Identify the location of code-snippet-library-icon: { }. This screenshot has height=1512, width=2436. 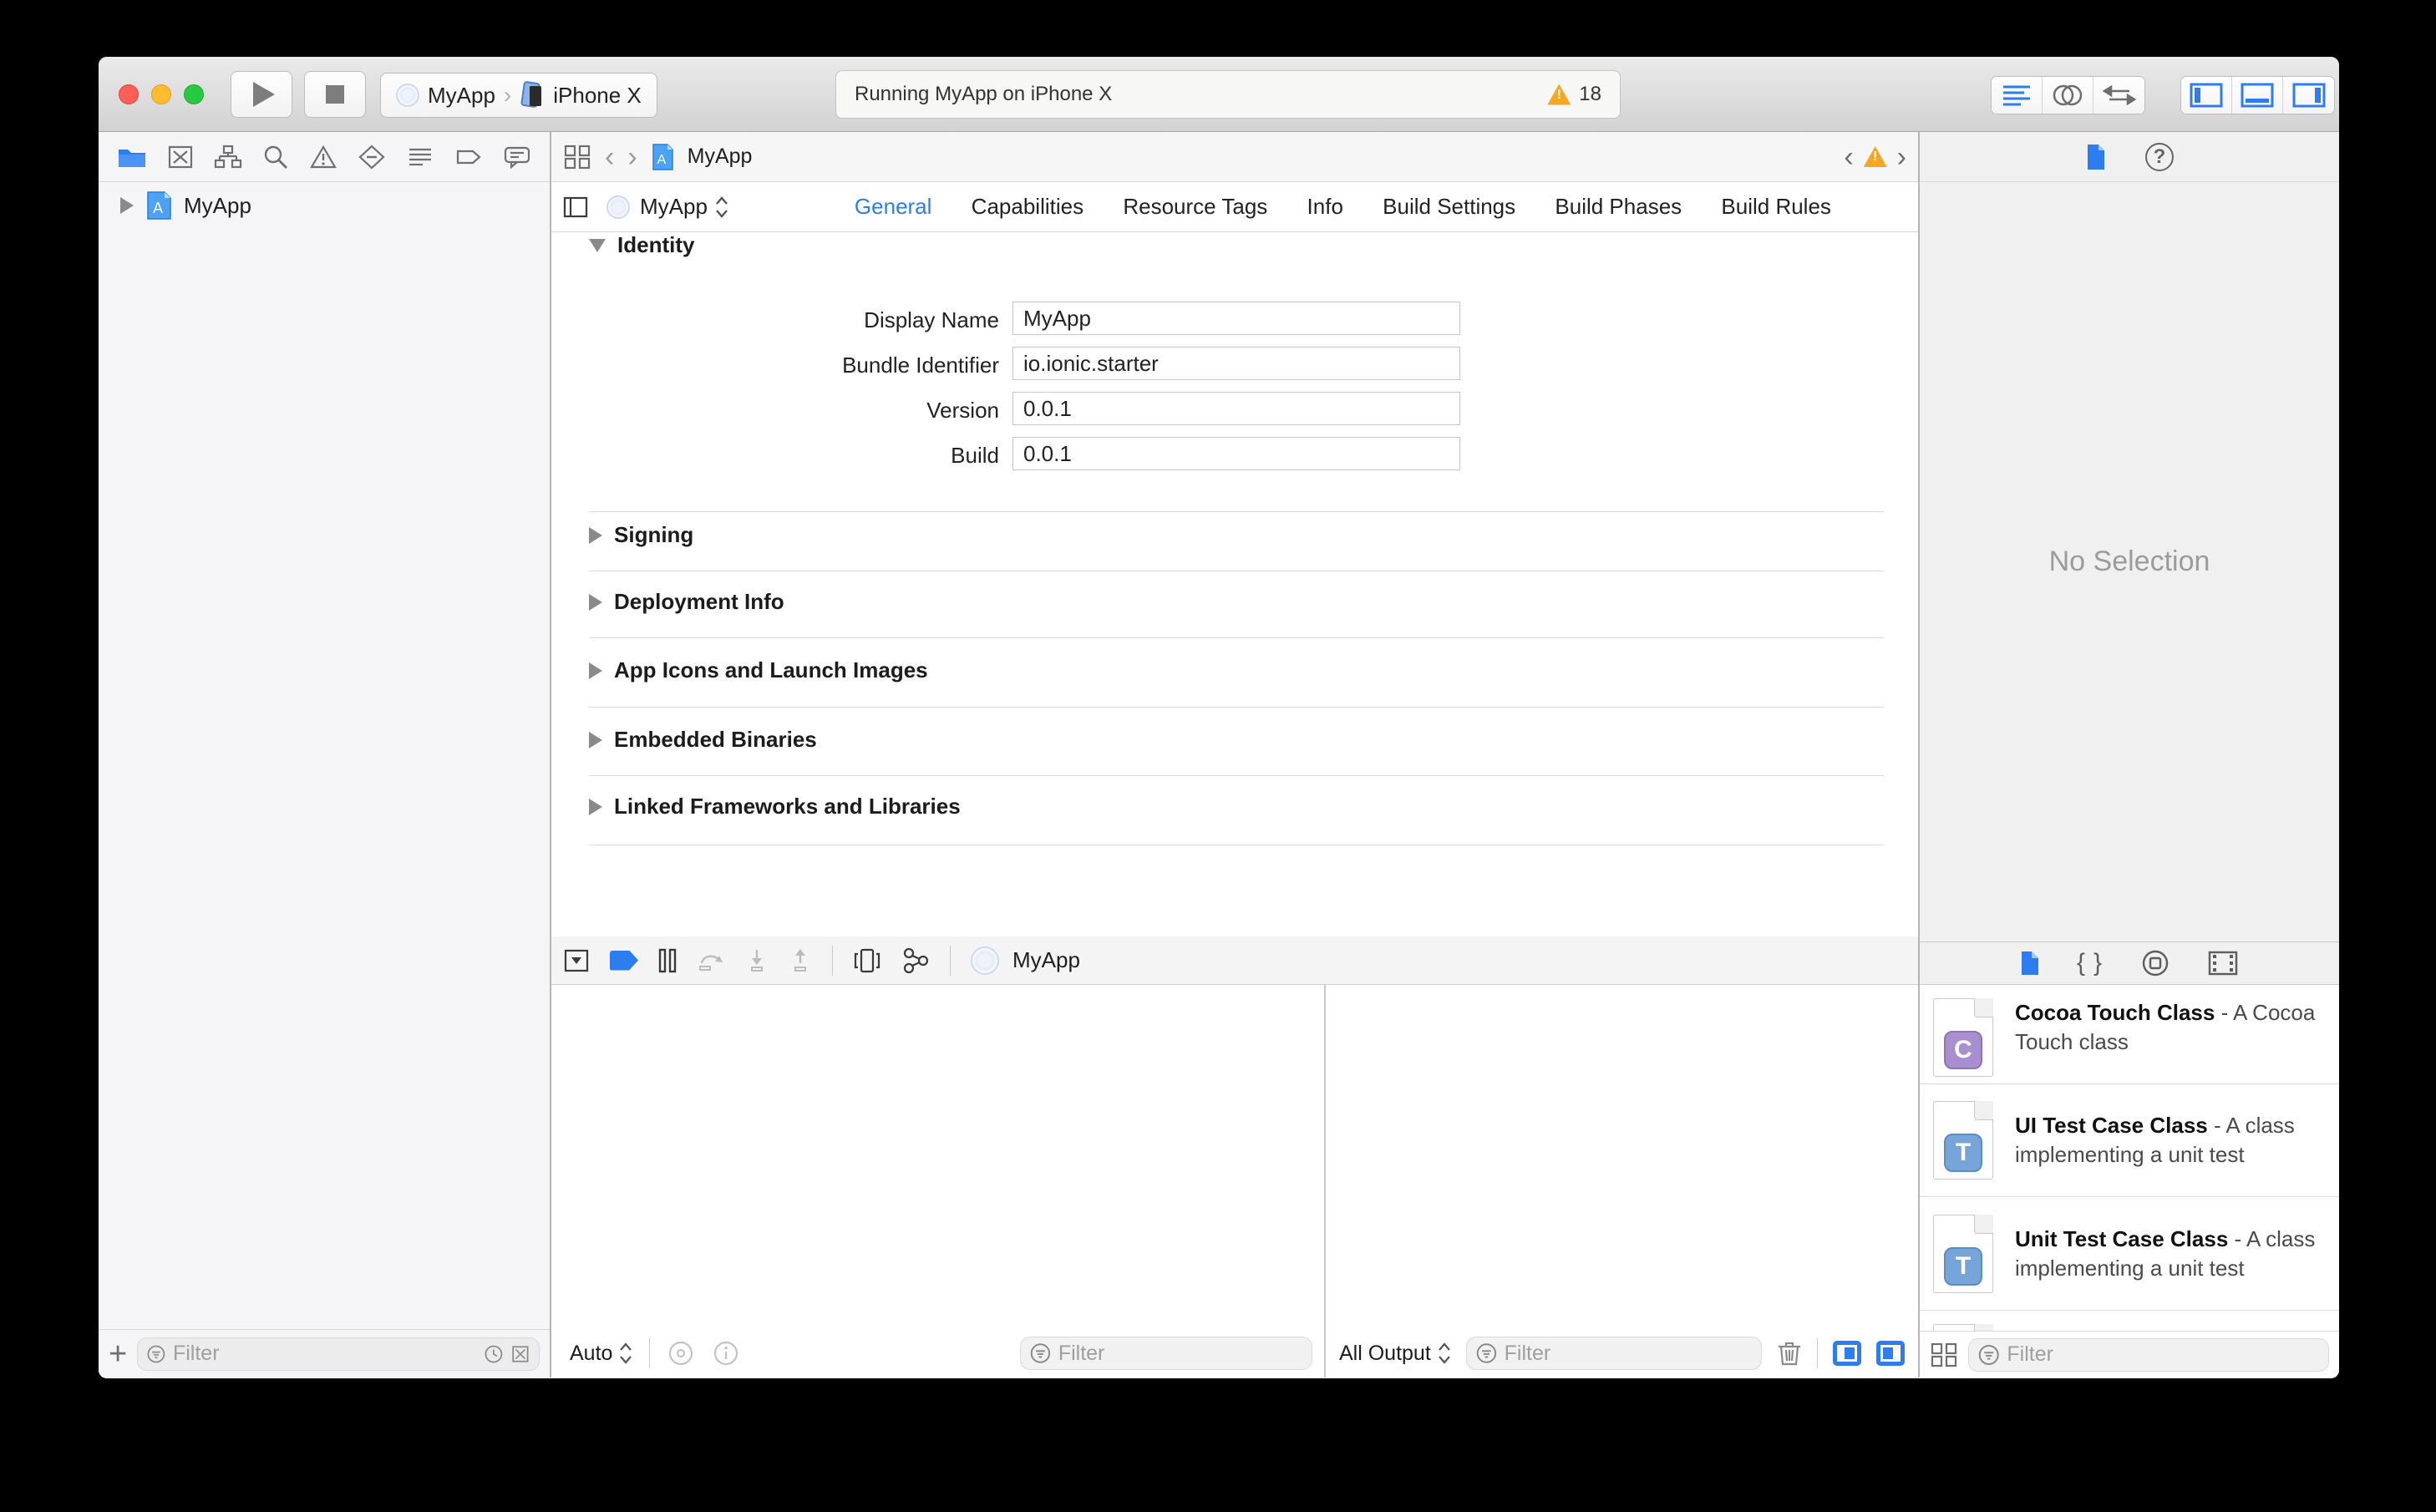
(2090, 963).